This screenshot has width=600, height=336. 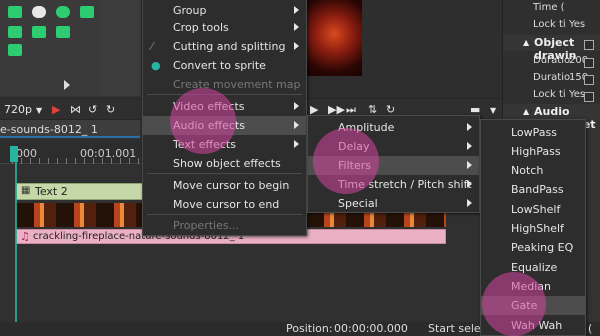 What do you see at coordinates (16, 243) in the screenshot?
I see `playhead-line` at bounding box center [16, 243].